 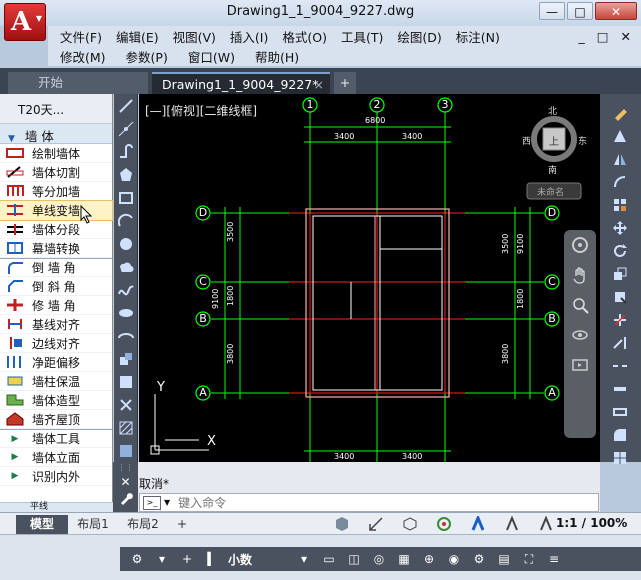 What do you see at coordinates (620, 205) in the screenshot?
I see `array-icon` at bounding box center [620, 205].